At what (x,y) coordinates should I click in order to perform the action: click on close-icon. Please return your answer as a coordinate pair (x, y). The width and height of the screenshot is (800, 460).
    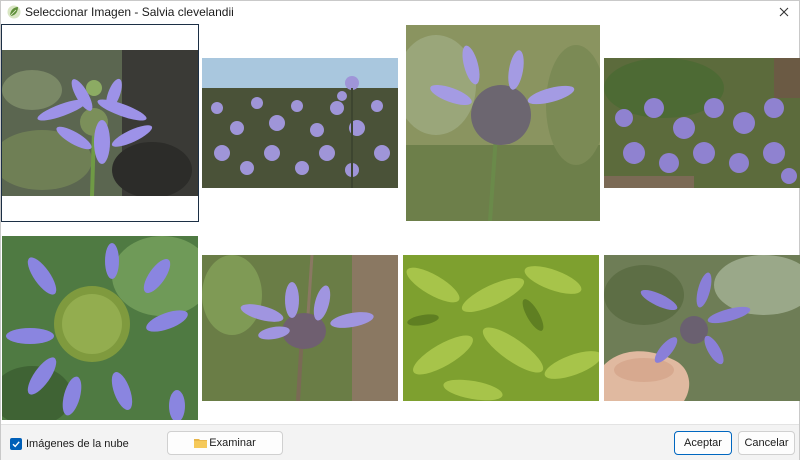
    Looking at the image, I should click on (784, 12).